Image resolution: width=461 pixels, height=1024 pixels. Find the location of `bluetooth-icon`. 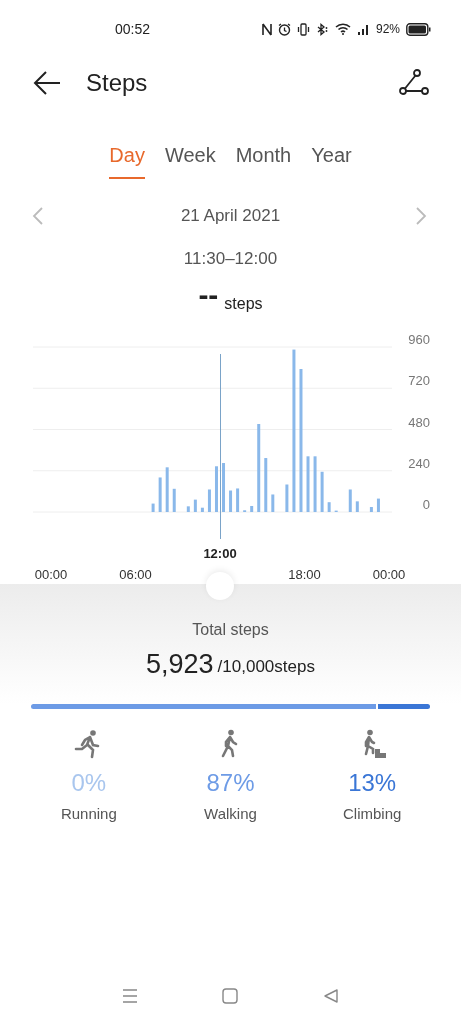

bluetooth-icon is located at coordinates (322, 29).